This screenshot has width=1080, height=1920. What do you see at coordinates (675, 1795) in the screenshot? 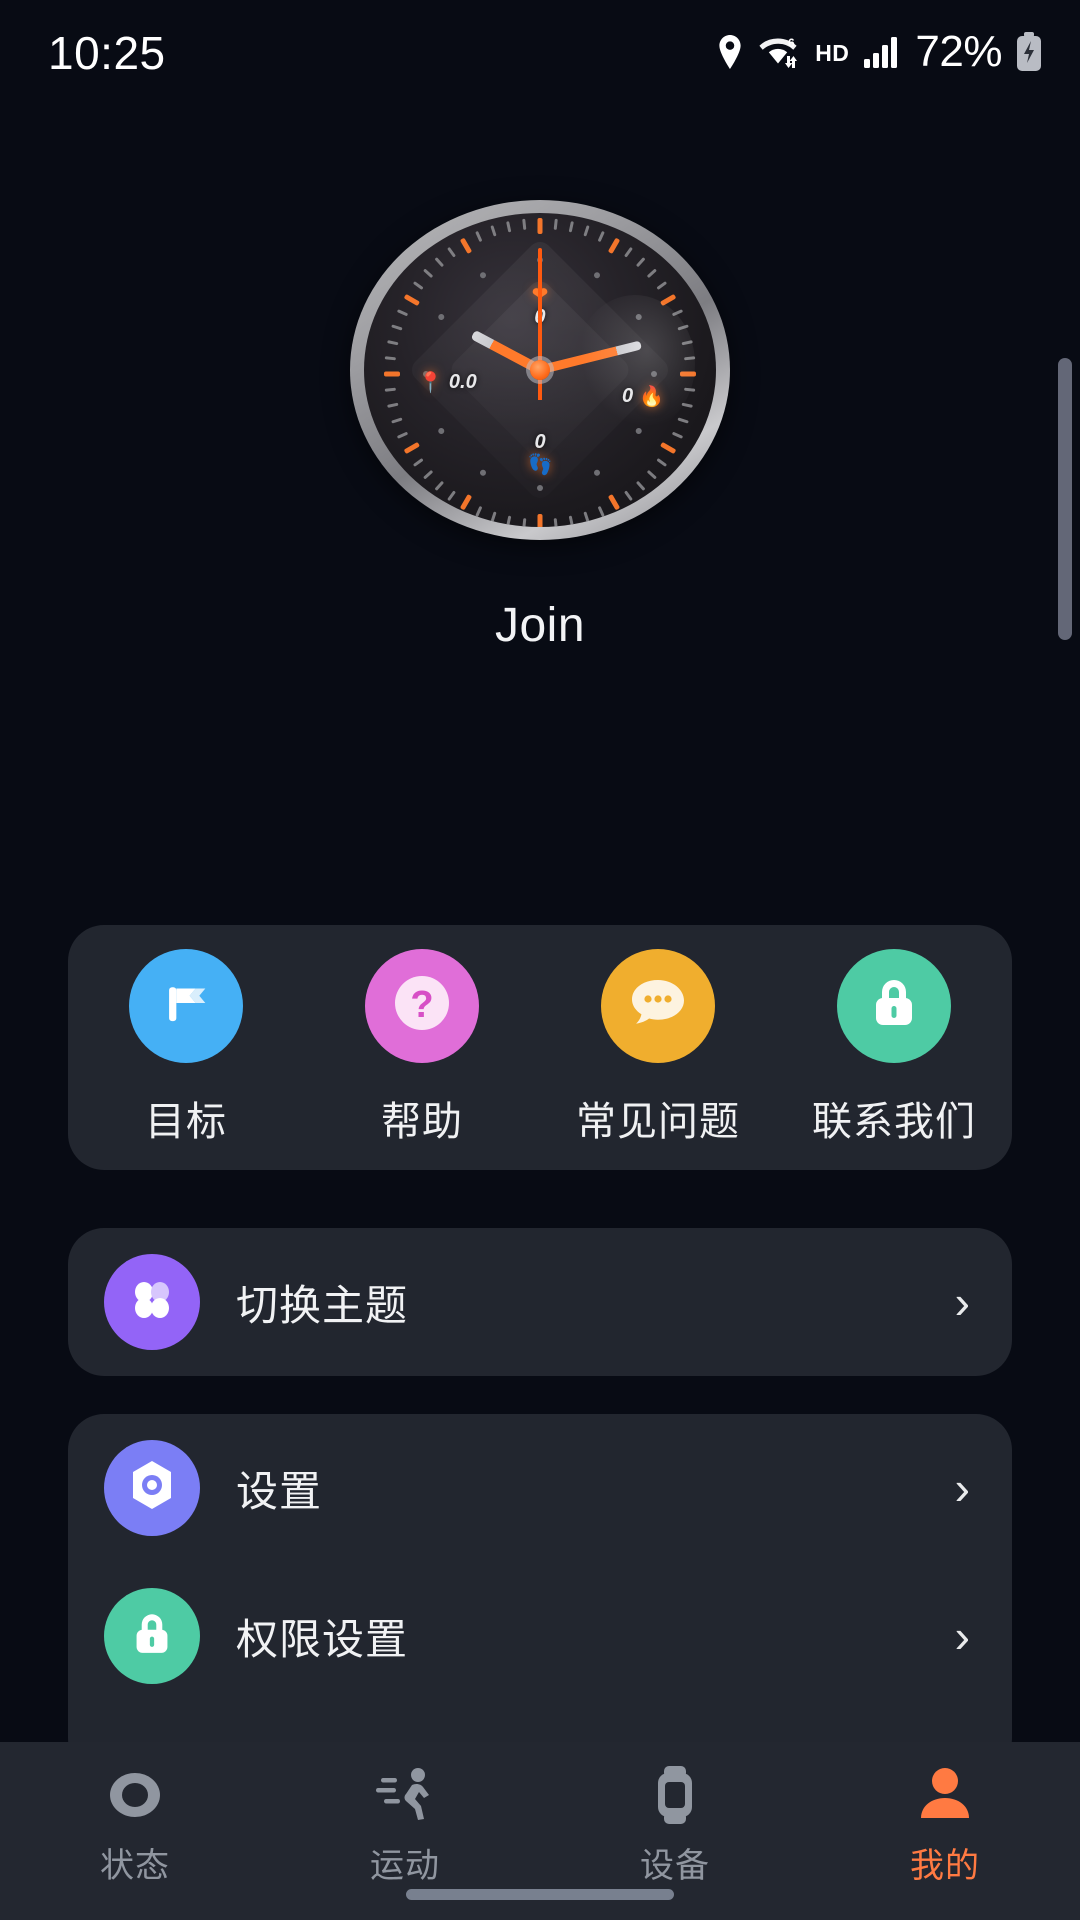
I see `watch-icon` at bounding box center [675, 1795].